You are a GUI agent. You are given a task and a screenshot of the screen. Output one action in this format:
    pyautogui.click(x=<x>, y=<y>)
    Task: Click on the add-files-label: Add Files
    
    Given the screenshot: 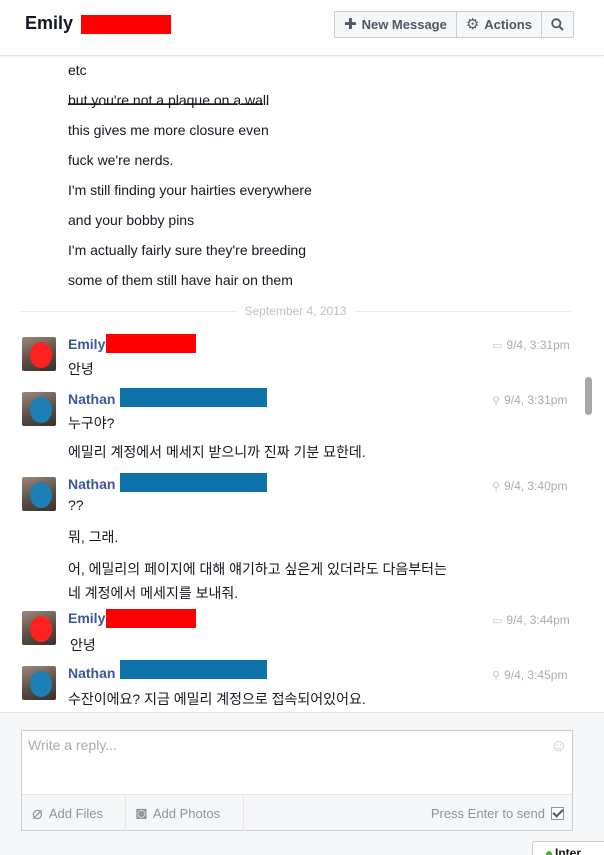 What is the action you would take?
    pyautogui.click(x=76, y=813)
    